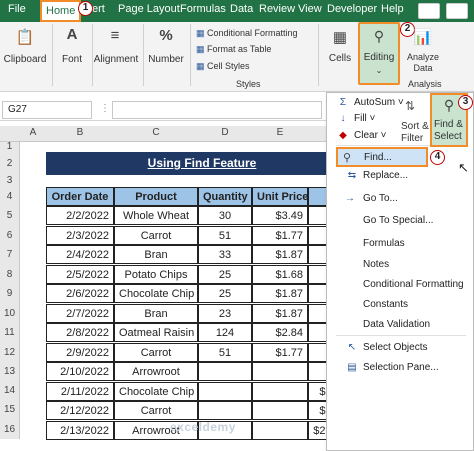  I want to click on table-cell: 33, so click(225, 254).